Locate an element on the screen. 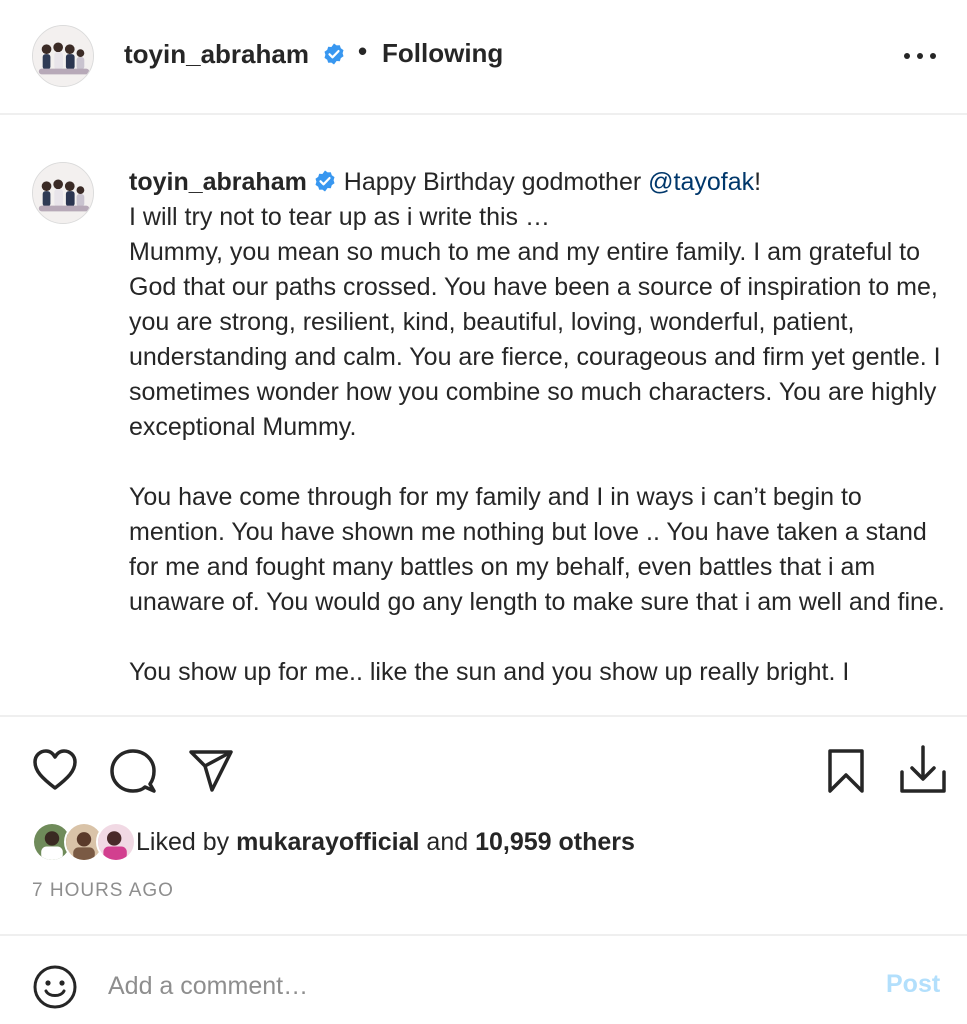 The width and height of the screenshot is (967, 1024). caption-username: toyin_abraham is located at coordinates (218, 182).